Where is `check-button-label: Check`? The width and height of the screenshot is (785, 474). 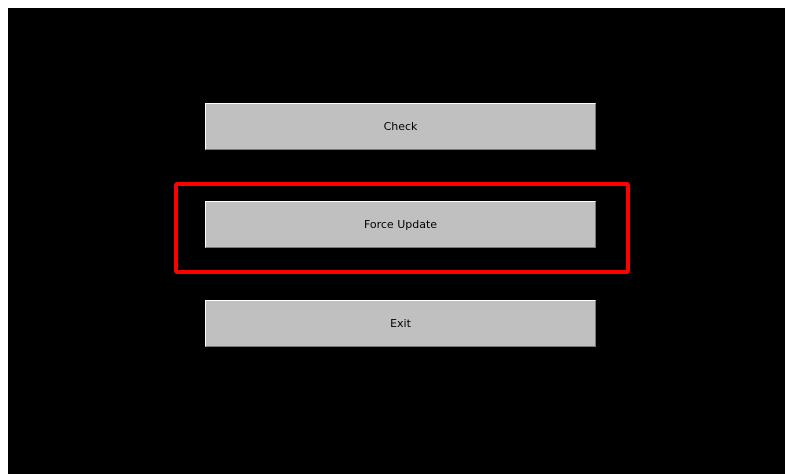
check-button-label: Check is located at coordinates (400, 126).